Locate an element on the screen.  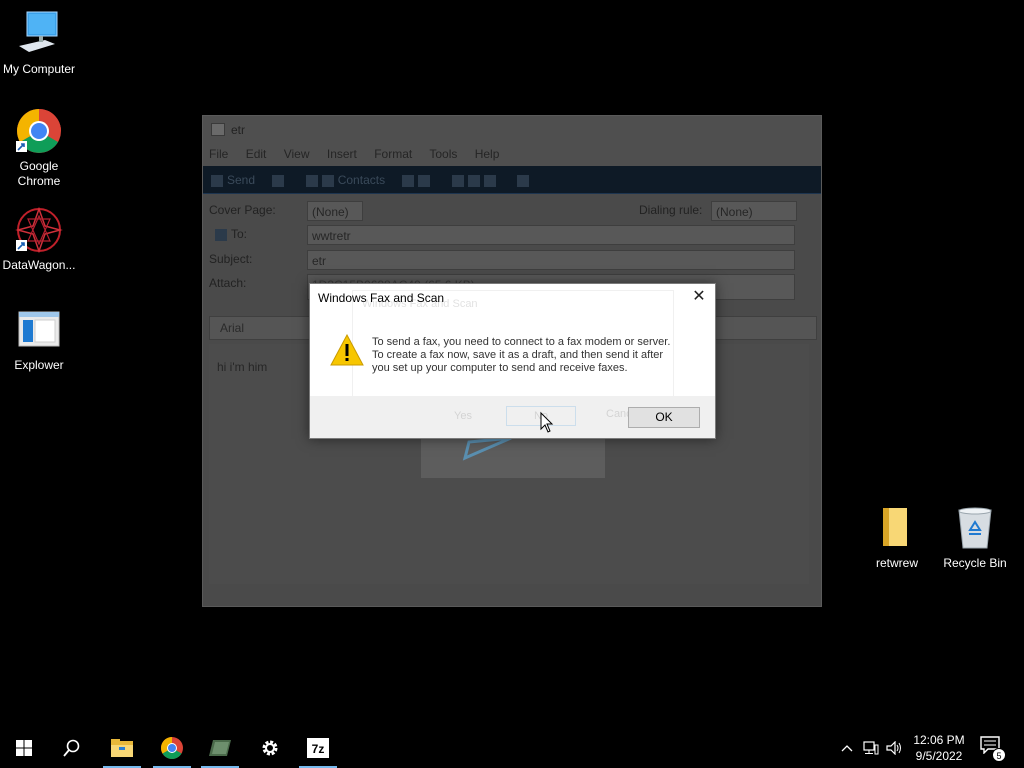
fax-body-text: hi i'm him is located at coordinates (242, 367).